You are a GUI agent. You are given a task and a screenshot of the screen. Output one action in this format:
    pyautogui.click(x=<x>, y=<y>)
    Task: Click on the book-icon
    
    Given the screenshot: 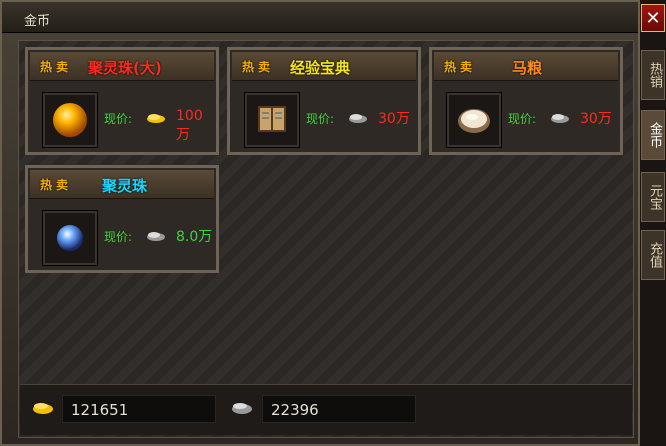 What is the action you would take?
    pyautogui.click(x=272, y=120)
    